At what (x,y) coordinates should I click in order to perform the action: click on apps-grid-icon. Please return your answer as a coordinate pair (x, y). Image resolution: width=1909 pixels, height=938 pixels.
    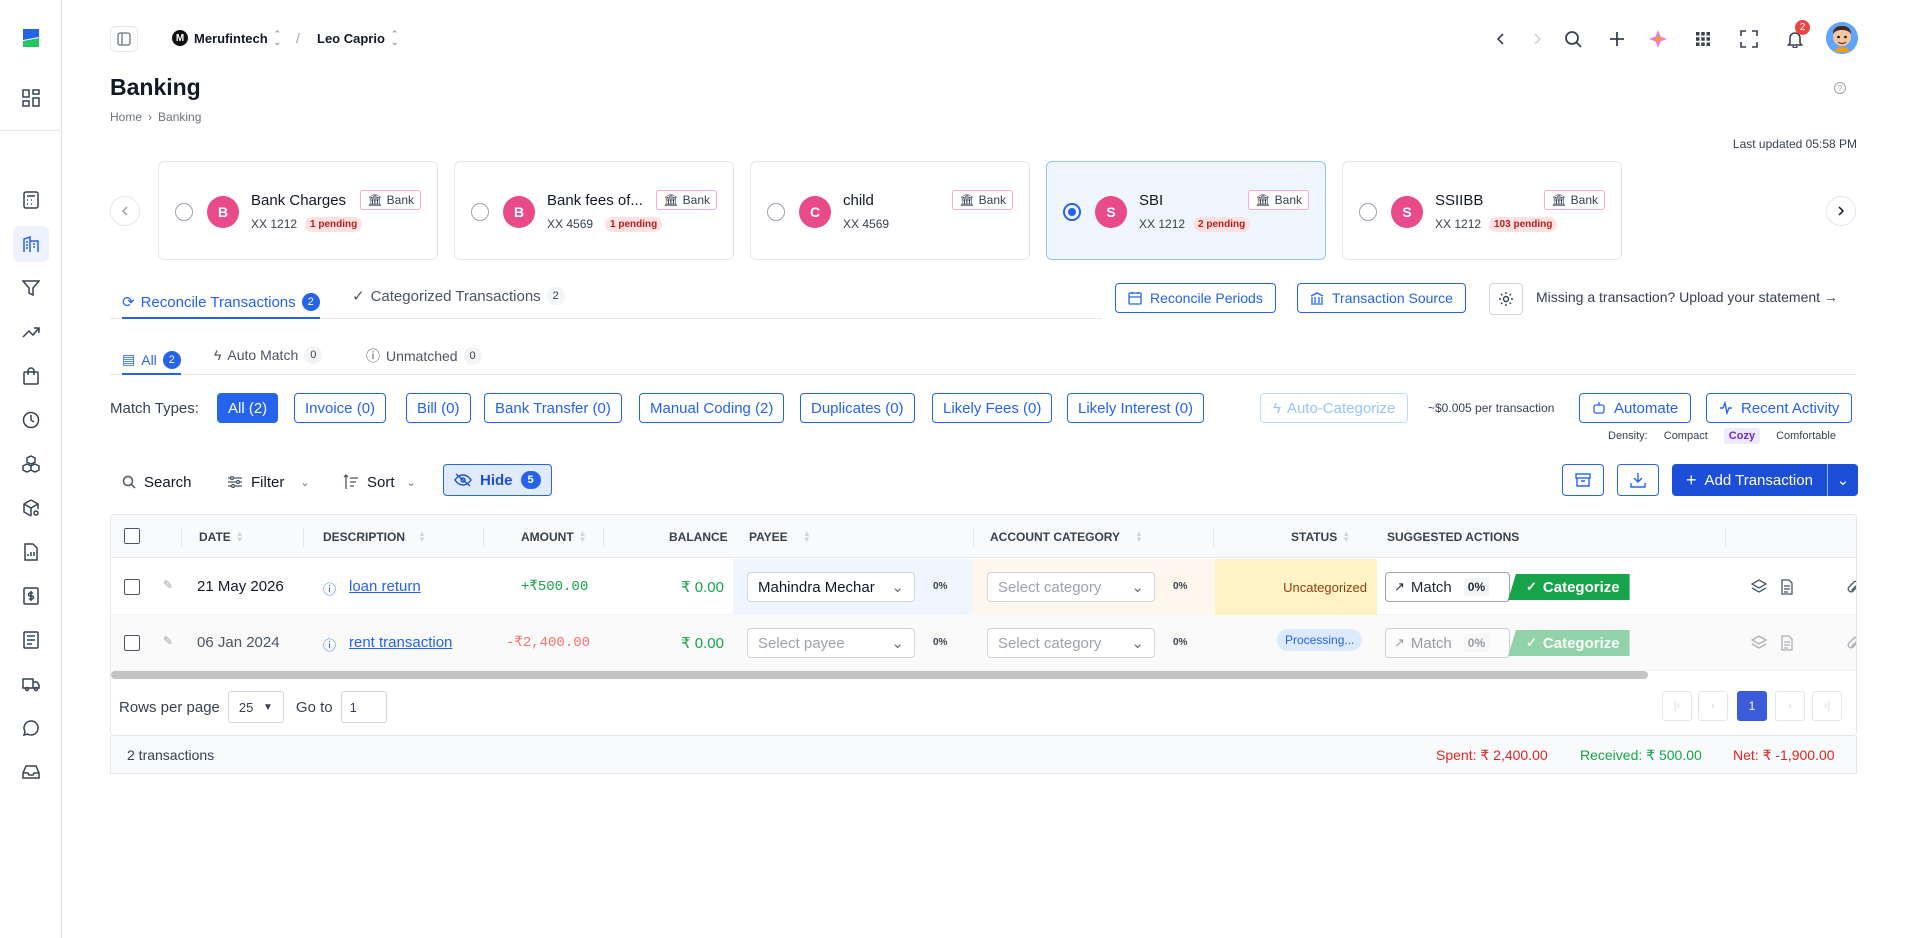
    Looking at the image, I should click on (1703, 39).